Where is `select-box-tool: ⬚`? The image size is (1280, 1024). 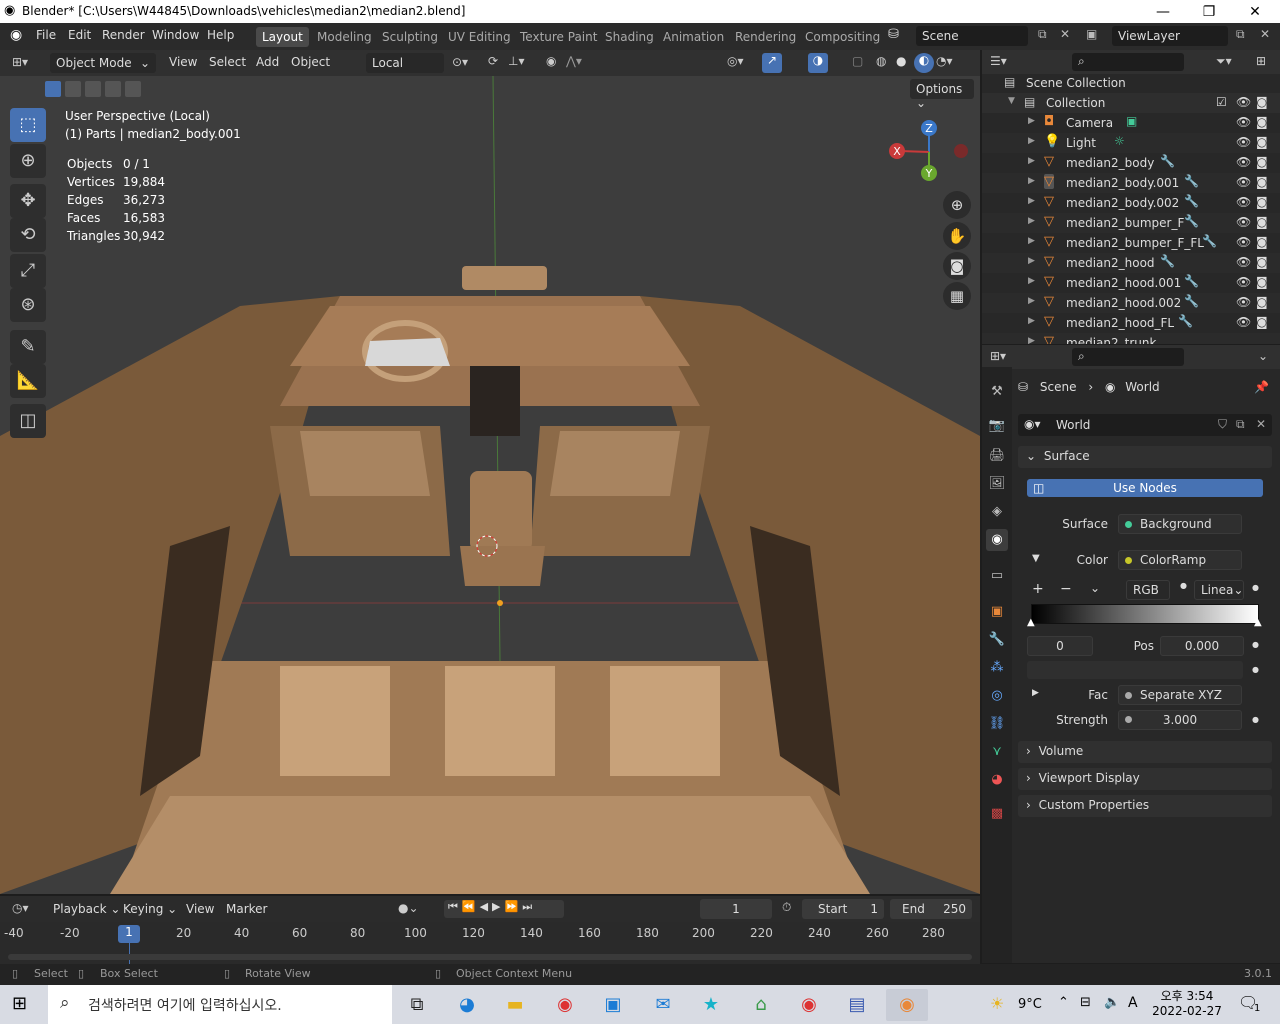
select-box-tool: ⬚ is located at coordinates (28, 125).